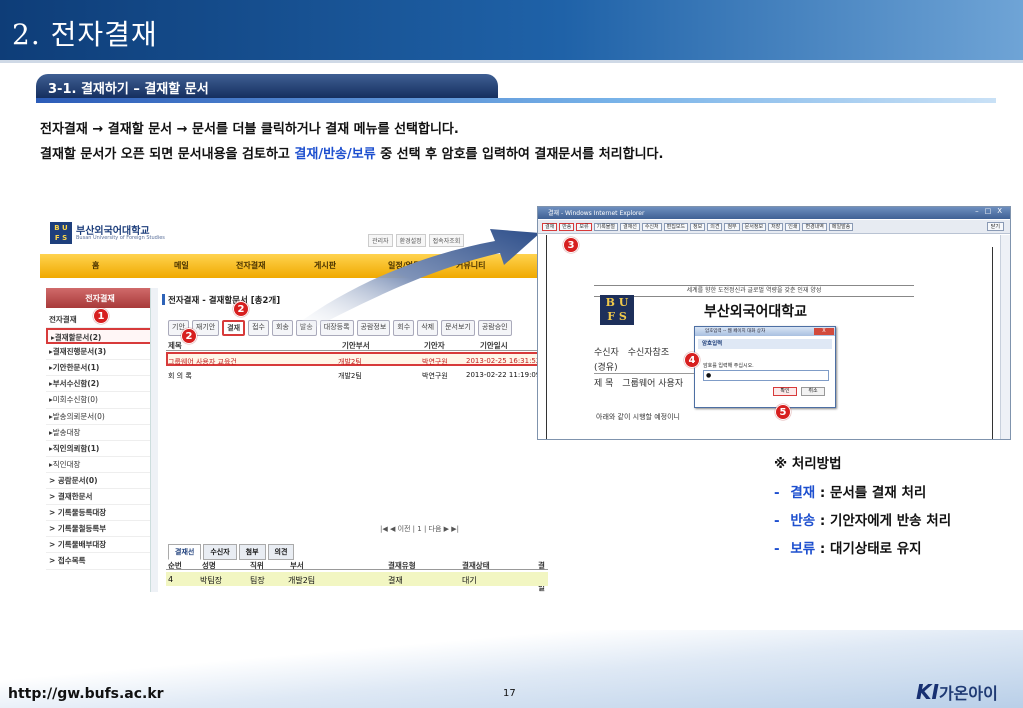 The height and width of the screenshot is (708, 1023). Describe the element at coordinates (630, 227) in the screenshot. I see `viewer-approval-line-button: 결재선` at that location.